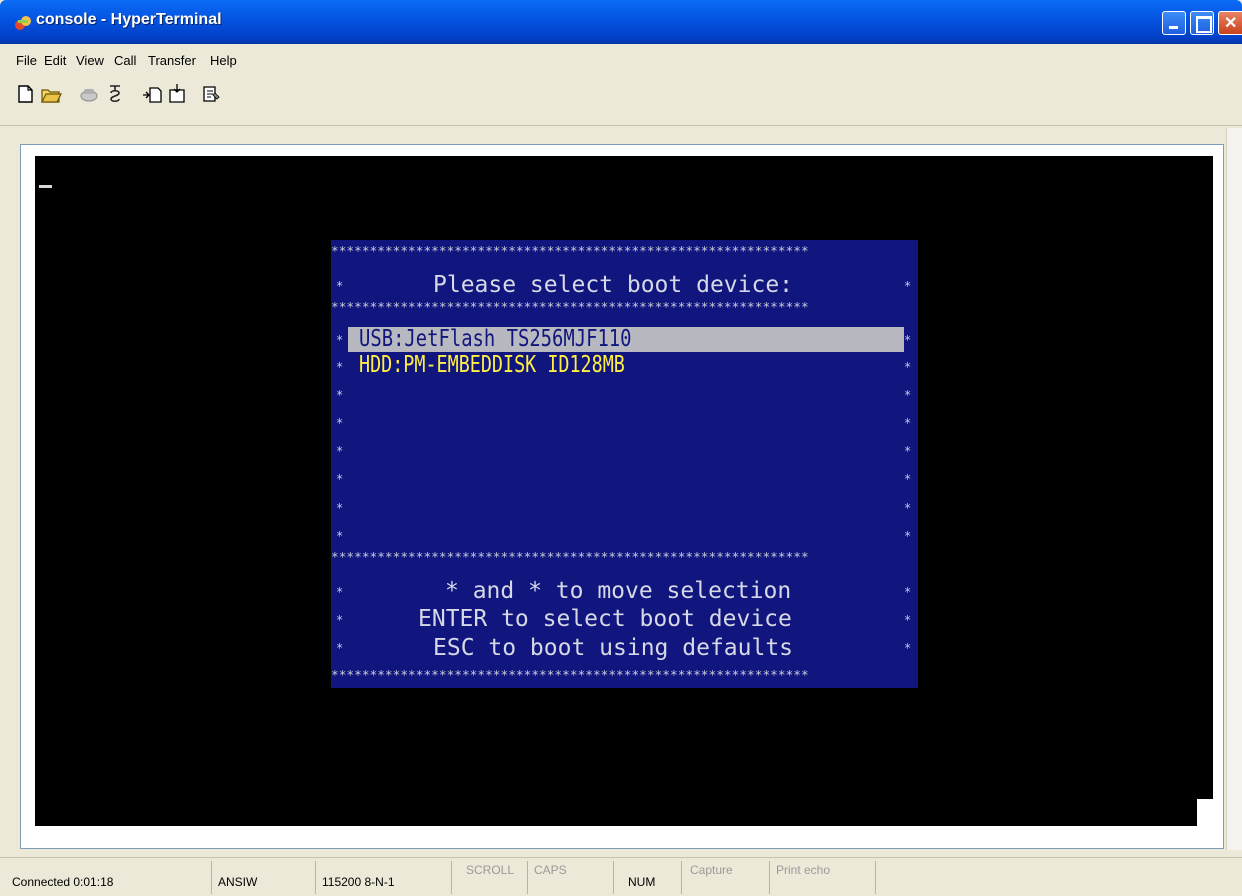  What do you see at coordinates (387, 877) in the screenshot?
I see `status-port-settings: 115200 8-N-1` at bounding box center [387, 877].